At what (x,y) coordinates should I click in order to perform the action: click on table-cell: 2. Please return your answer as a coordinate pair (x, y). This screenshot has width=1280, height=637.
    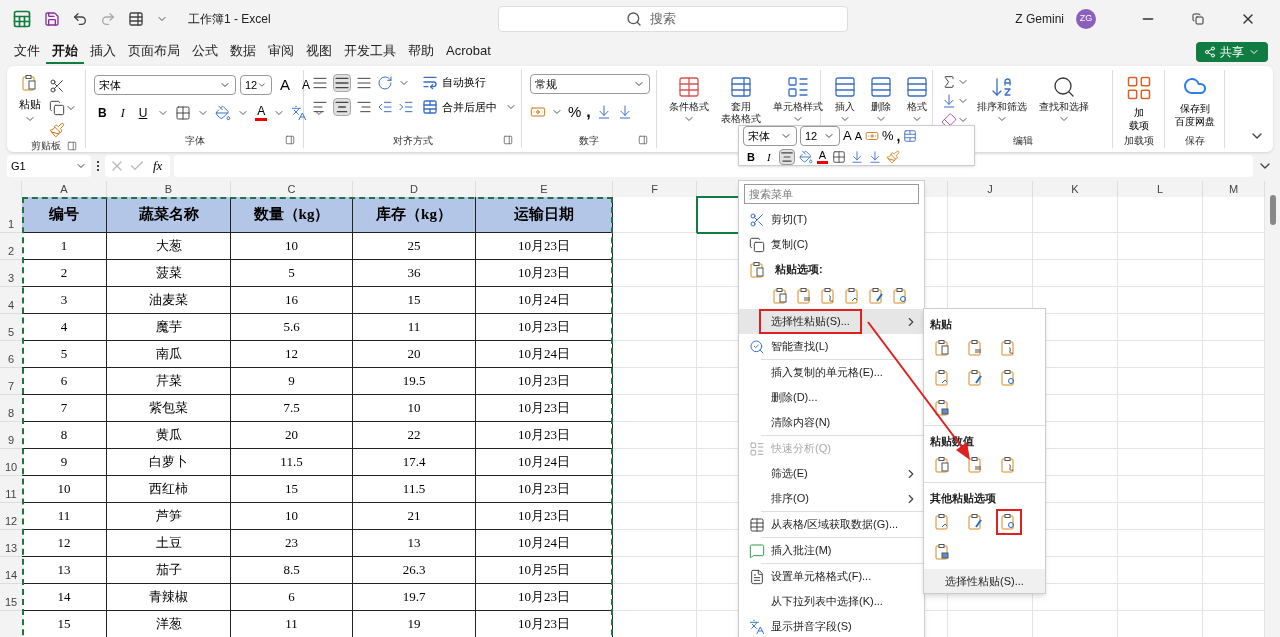
    Looking at the image, I should click on (64, 273).